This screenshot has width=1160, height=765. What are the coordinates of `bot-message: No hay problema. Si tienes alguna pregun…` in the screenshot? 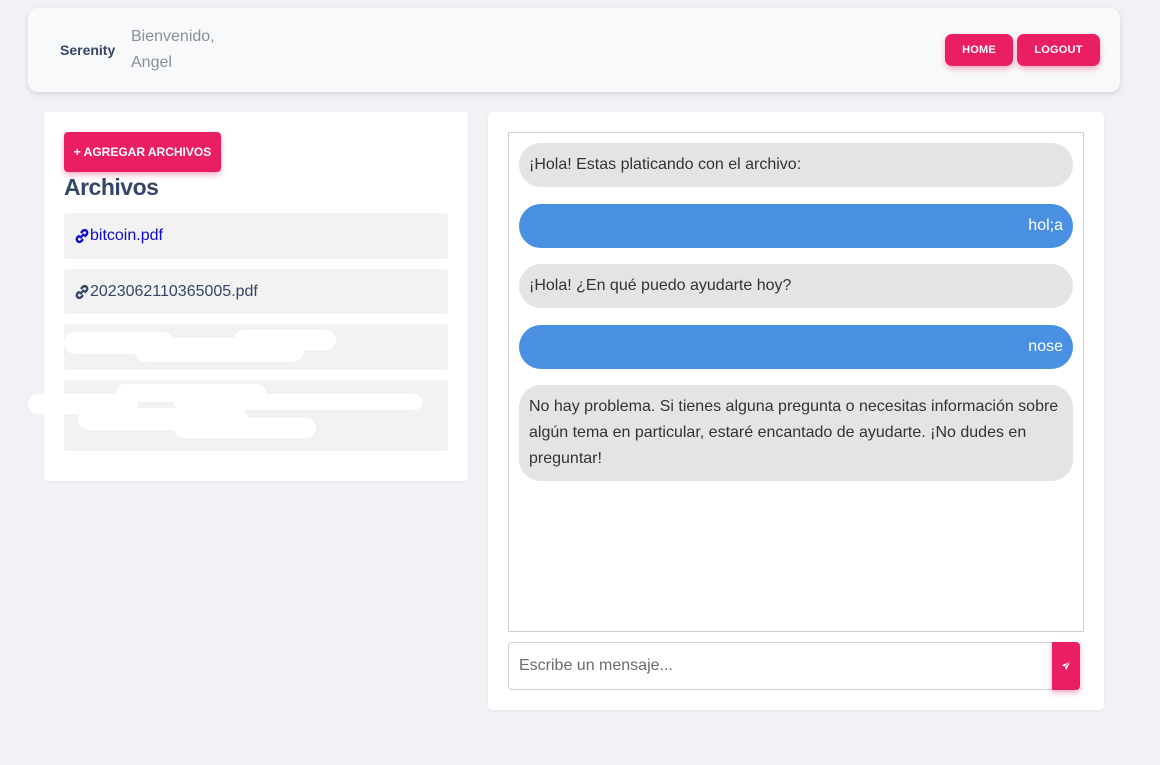 It's located at (796, 433).